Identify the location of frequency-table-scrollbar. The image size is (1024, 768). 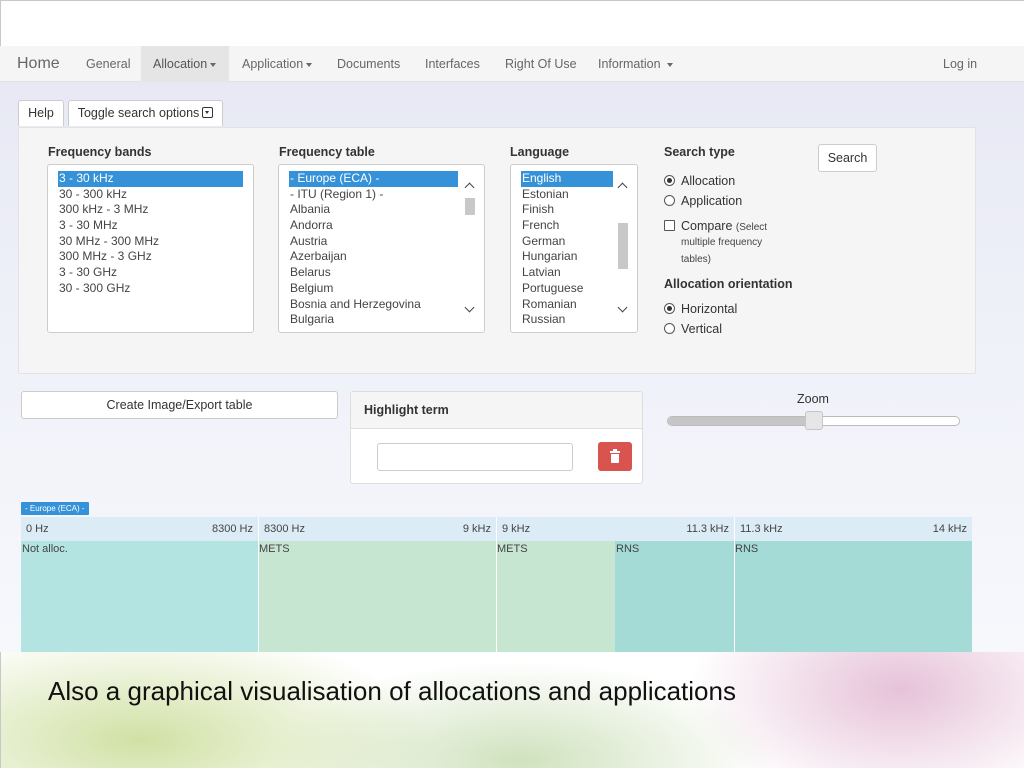
(470, 248).